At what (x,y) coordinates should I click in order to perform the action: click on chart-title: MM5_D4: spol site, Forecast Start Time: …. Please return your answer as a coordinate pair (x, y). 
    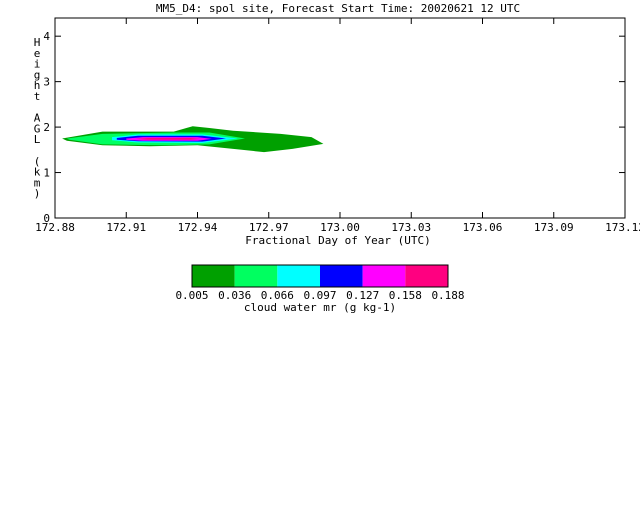
    Looking at the image, I should click on (338, 8).